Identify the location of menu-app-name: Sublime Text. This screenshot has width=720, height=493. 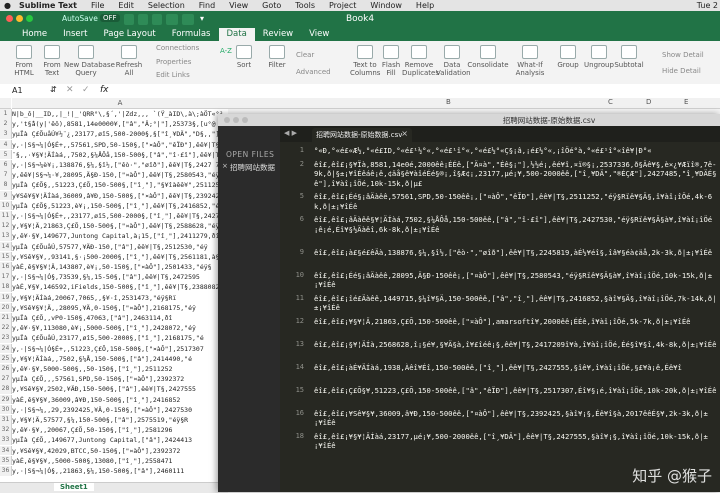
(48, 5).